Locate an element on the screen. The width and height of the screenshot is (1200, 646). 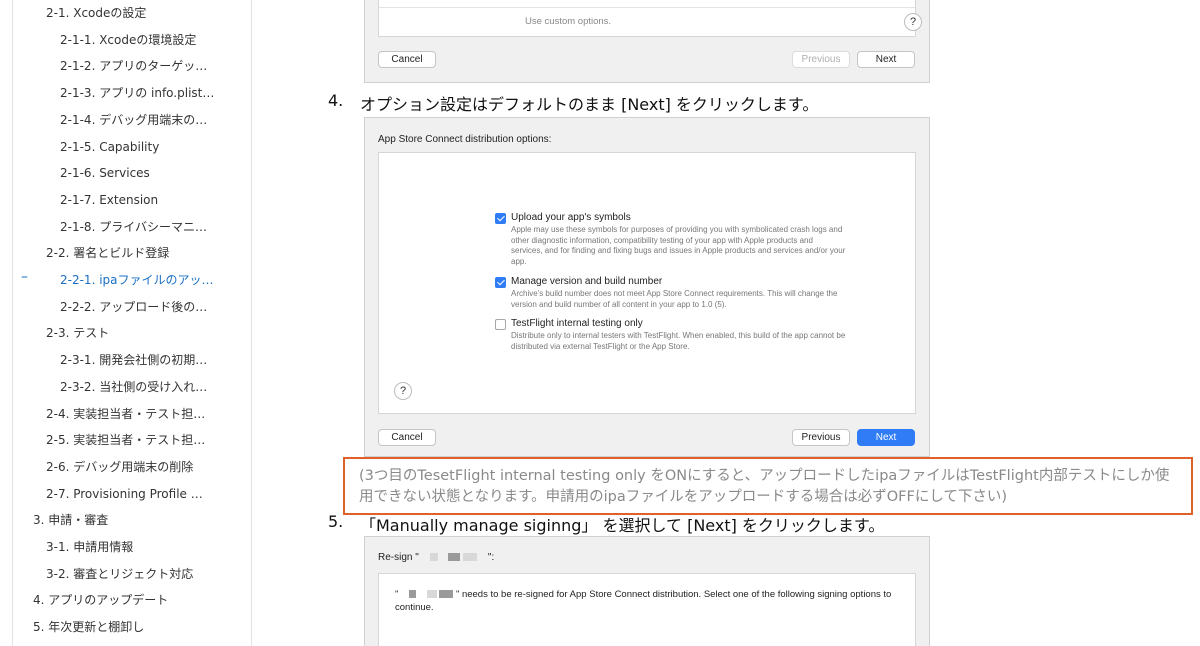
resign-title-prefix: Re-sign " is located at coordinates (398, 557).